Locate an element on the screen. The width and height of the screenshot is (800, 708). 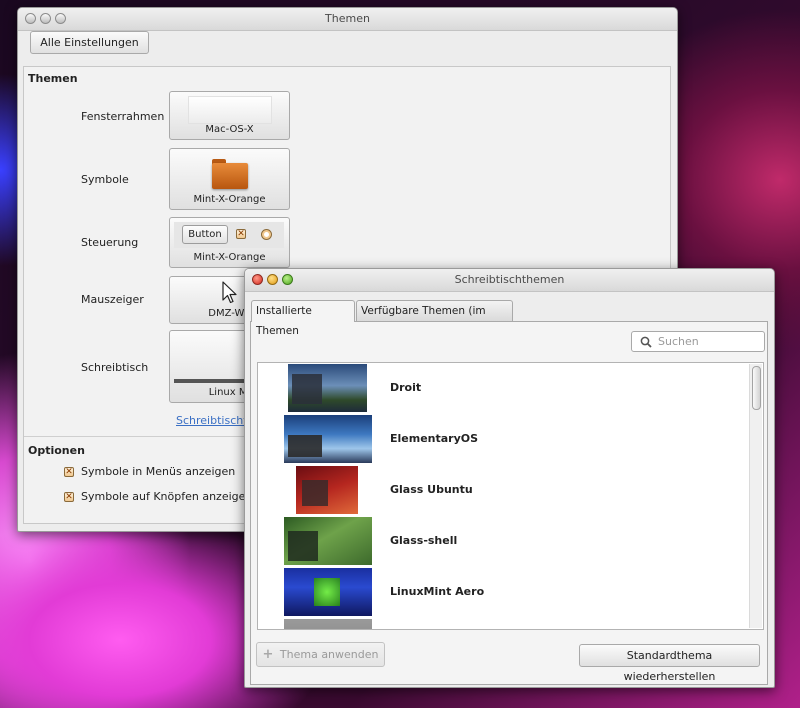
dialog-window-controls is located at coordinates (272, 279).